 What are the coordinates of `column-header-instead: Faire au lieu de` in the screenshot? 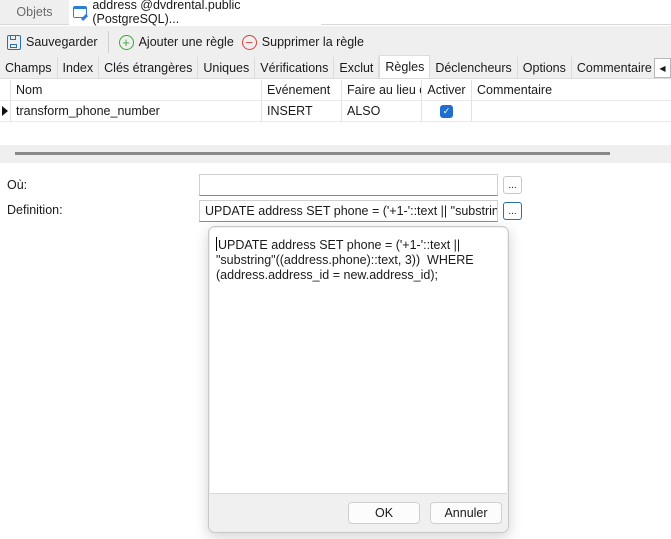 It's located at (382, 90).